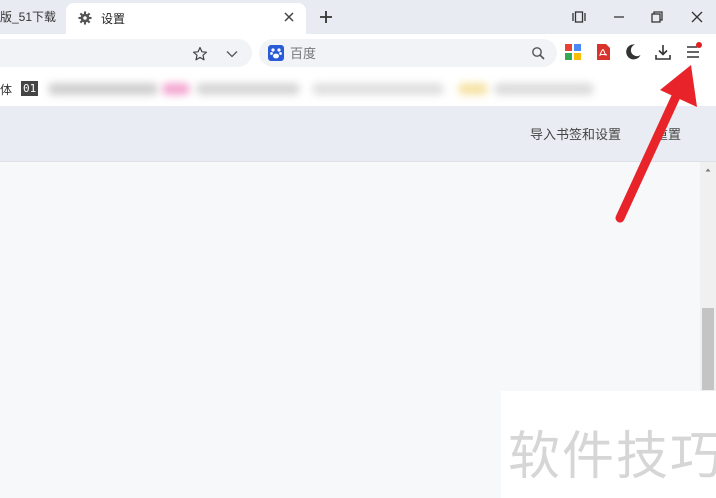  Describe the element at coordinates (603, 52) in the screenshot. I see `pdf-icon` at that location.